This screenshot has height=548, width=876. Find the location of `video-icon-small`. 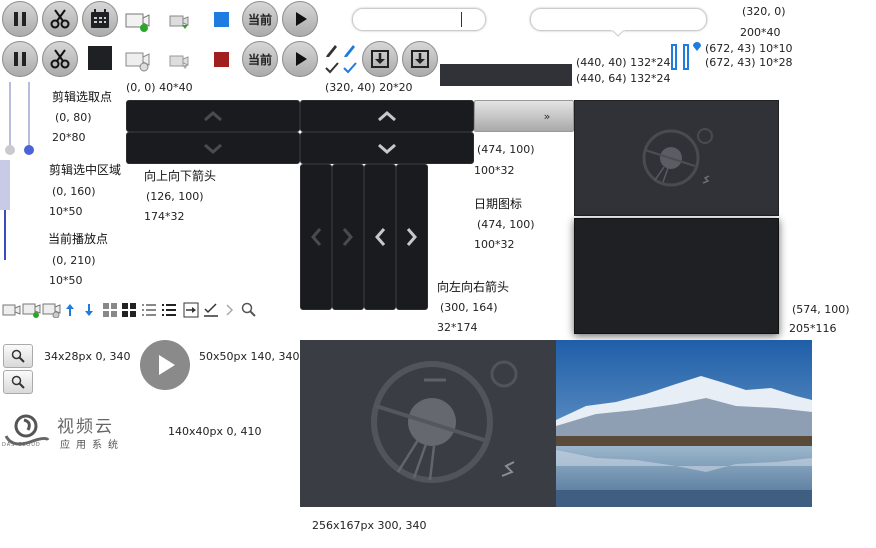

video-icon-small is located at coordinates (12, 310).